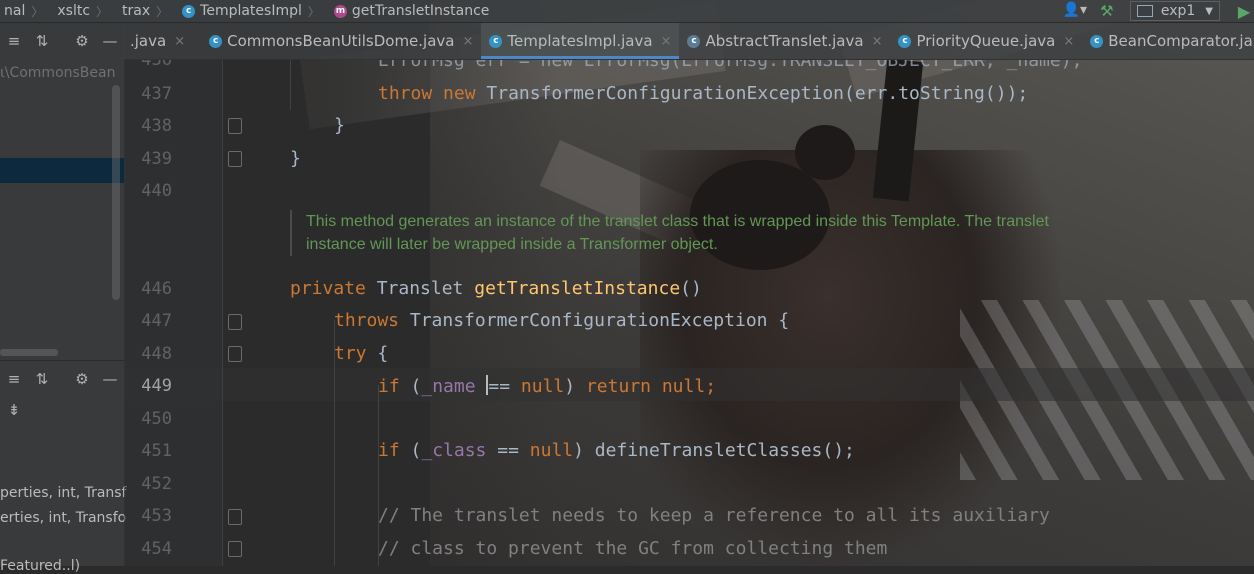 The image size is (1254, 574). I want to click on structure-item: erties, int, Transfo, so click(63, 518).